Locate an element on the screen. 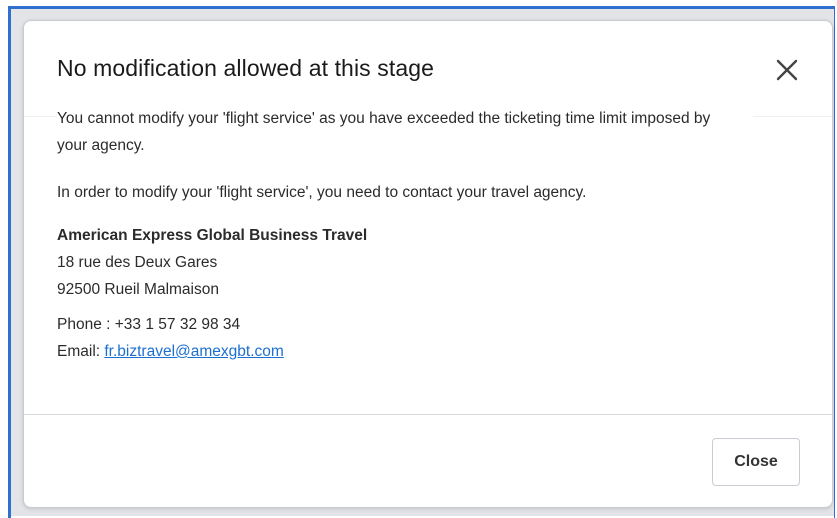  agency-name: American Express Global Business Travel is located at coordinates (212, 235).